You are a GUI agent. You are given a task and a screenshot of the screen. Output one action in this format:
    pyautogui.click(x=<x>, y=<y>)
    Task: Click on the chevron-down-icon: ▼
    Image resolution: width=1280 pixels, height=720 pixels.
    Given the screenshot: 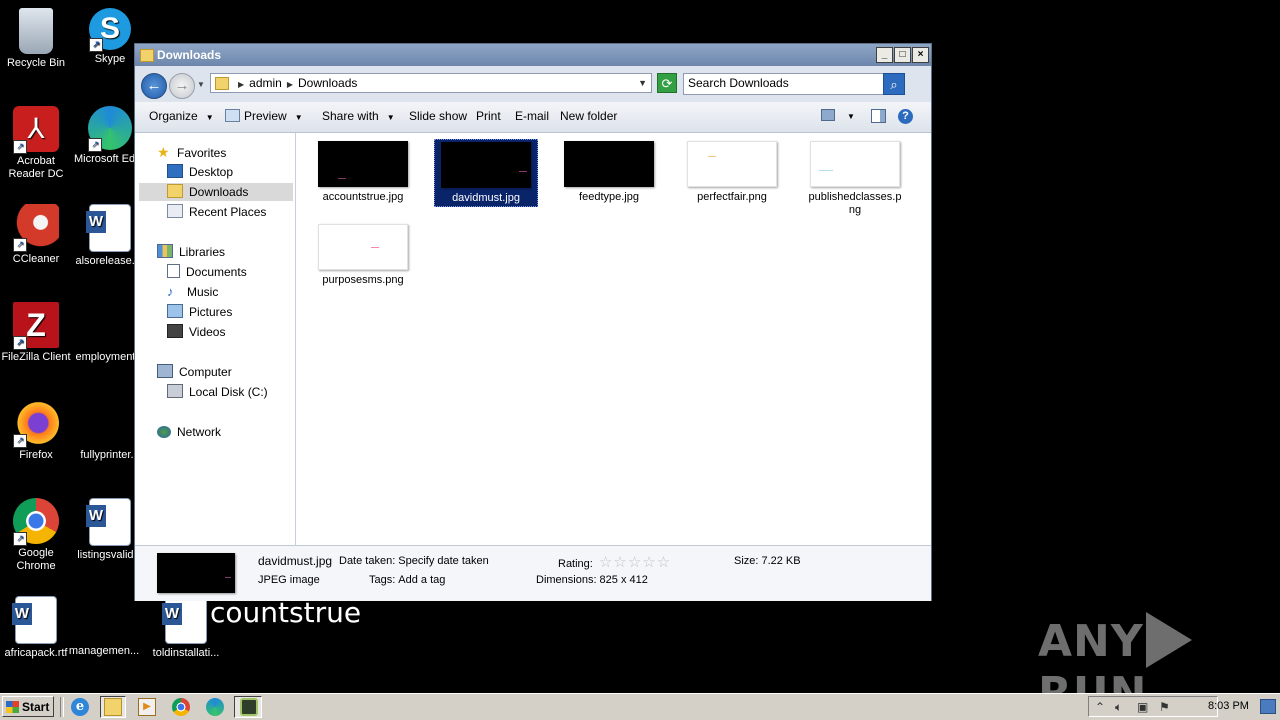 What is the action you would take?
    pyautogui.click(x=209, y=117)
    